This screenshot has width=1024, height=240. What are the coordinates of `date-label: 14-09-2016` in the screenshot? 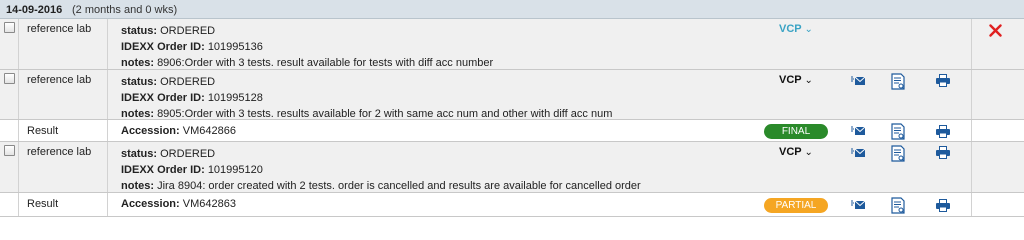 It's located at (34, 10).